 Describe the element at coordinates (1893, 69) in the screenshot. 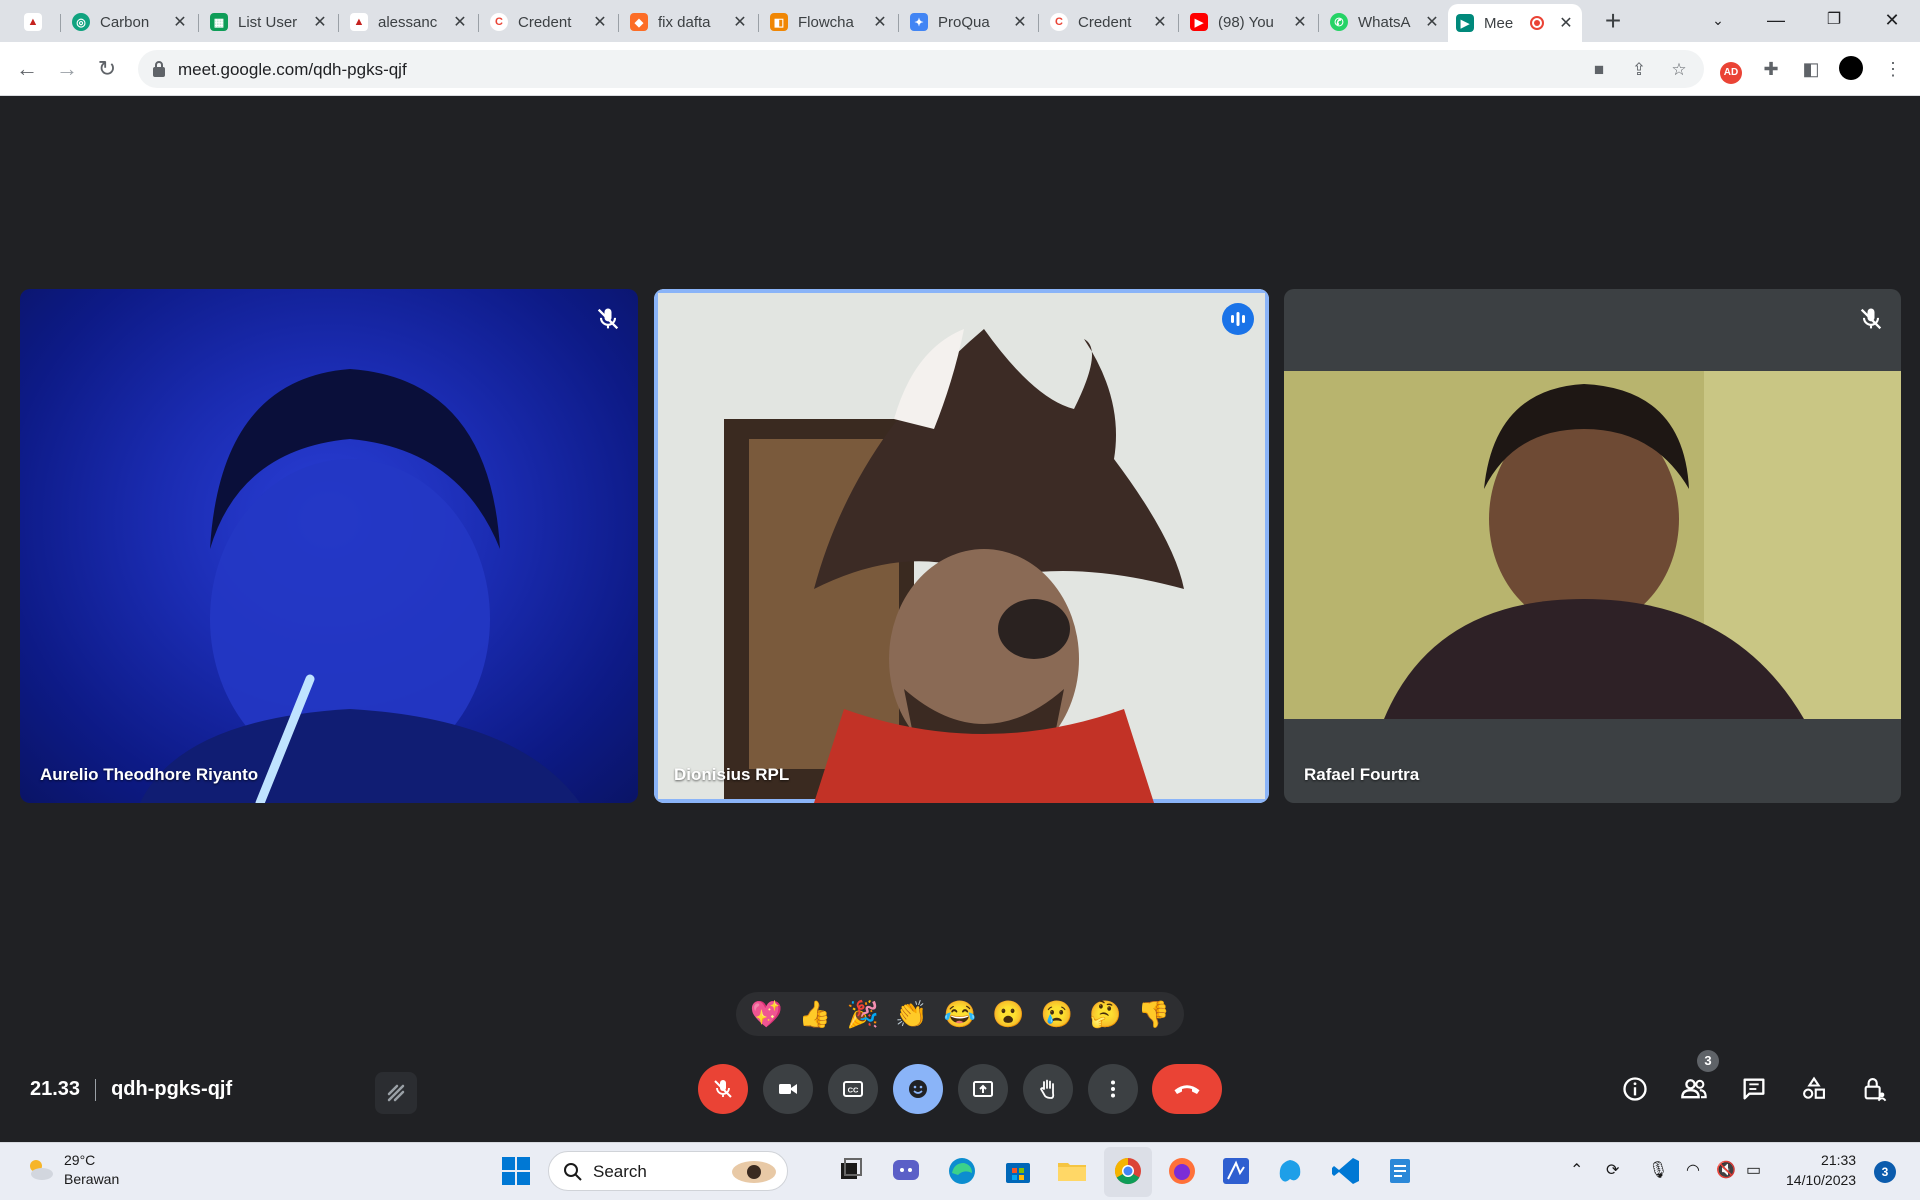

I see `browser-menu-icon: ⋮` at that location.